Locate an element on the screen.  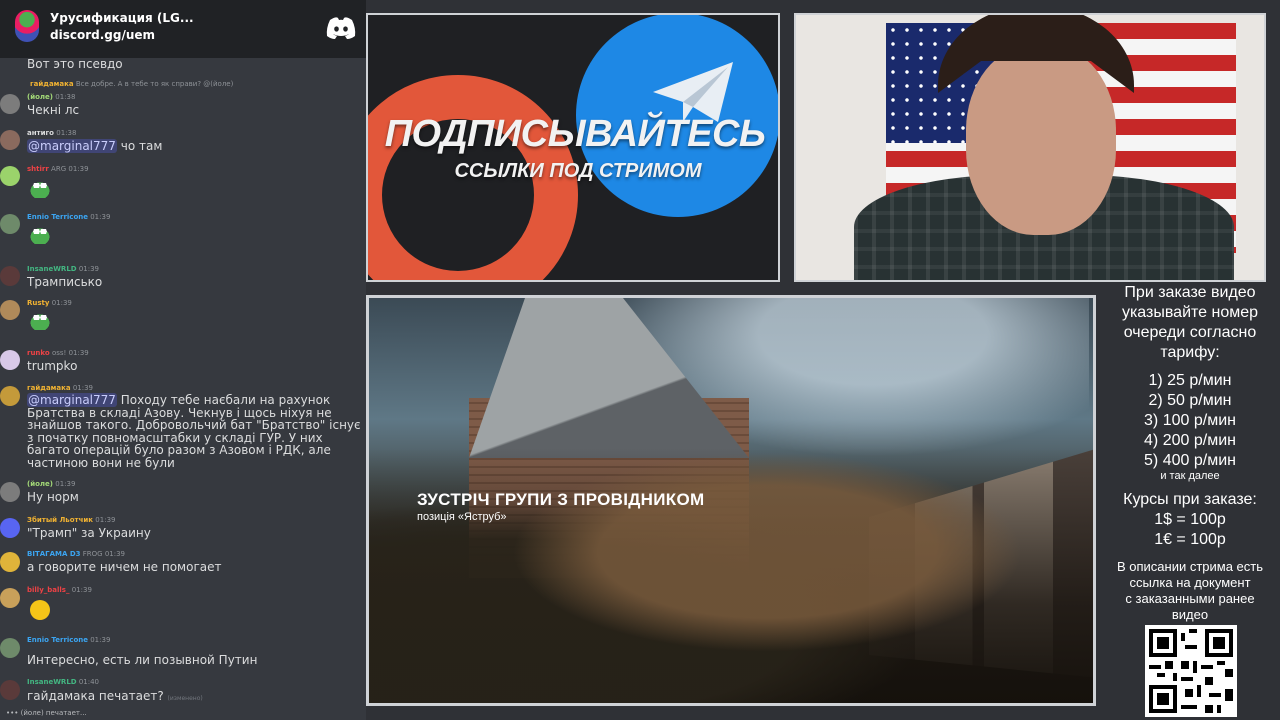
streamer-face is located at coordinates (1041, 140).